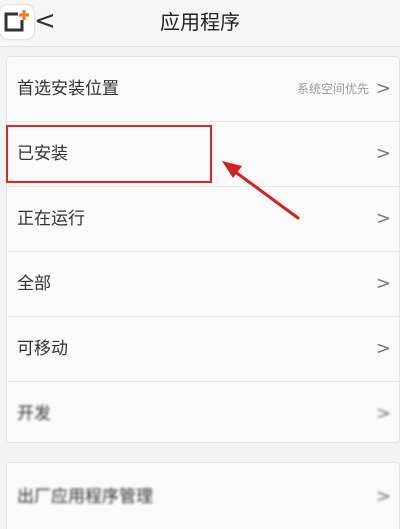 The width and height of the screenshot is (400, 529). What do you see at coordinates (203, 349) in the screenshot?
I see `settings-row-movable: 可移动 >` at bounding box center [203, 349].